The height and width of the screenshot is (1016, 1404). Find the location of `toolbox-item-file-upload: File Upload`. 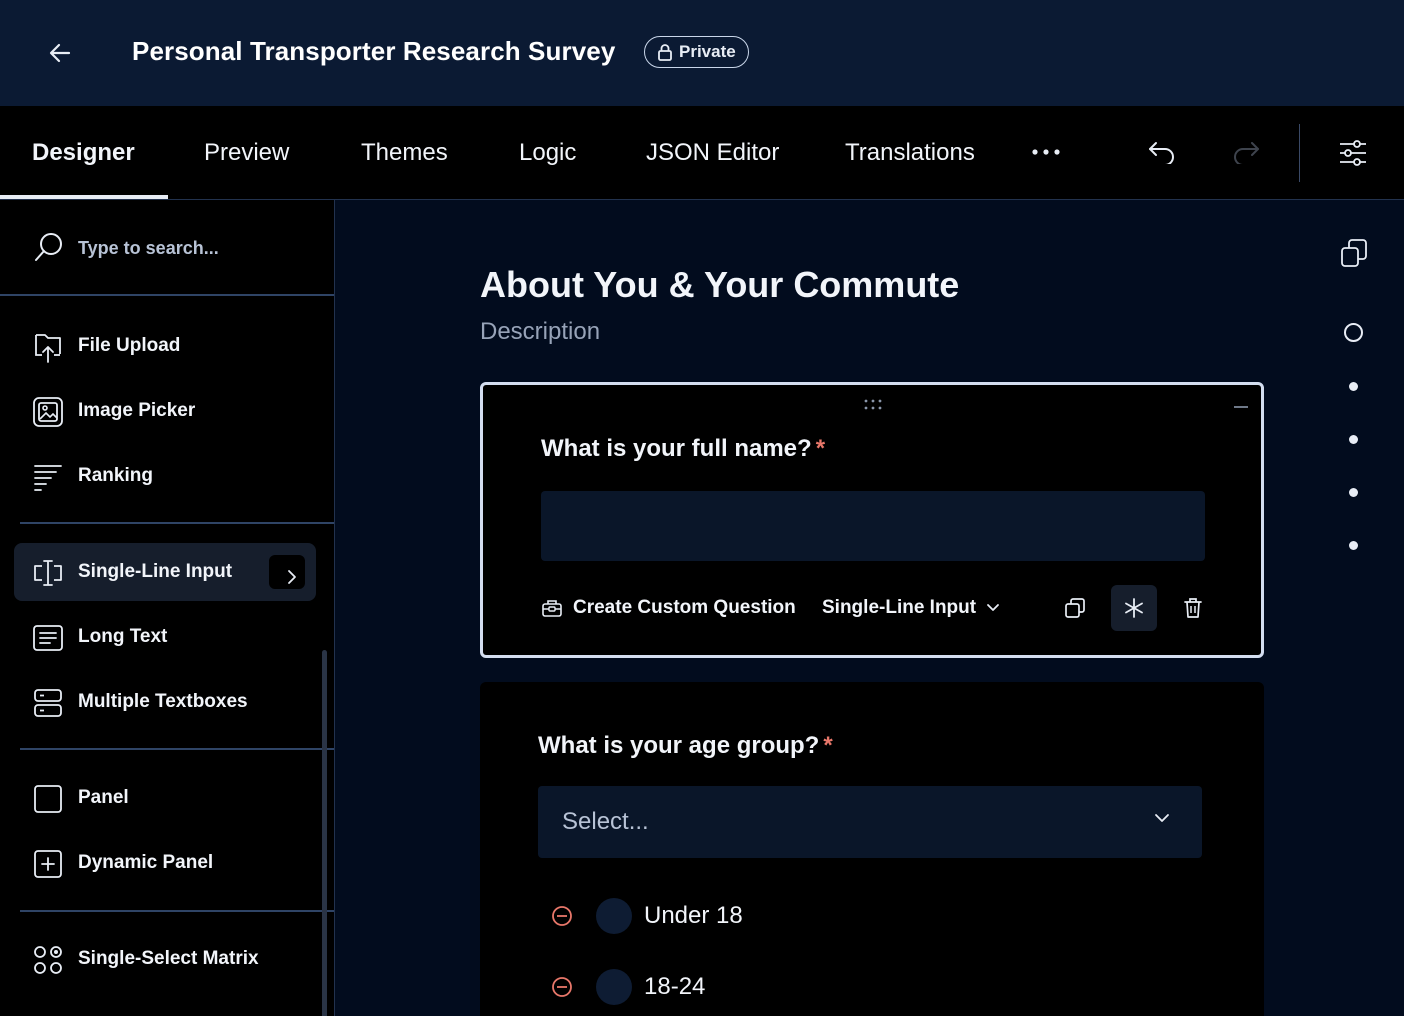

toolbox-item-file-upload: File Upload is located at coordinates (165, 346).